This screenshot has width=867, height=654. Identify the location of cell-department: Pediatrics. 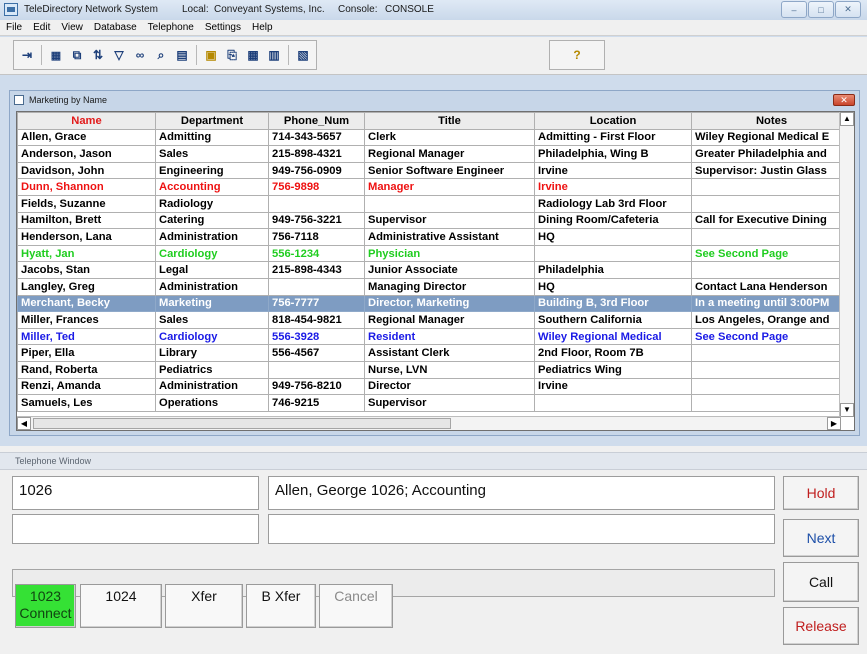
(212, 369).